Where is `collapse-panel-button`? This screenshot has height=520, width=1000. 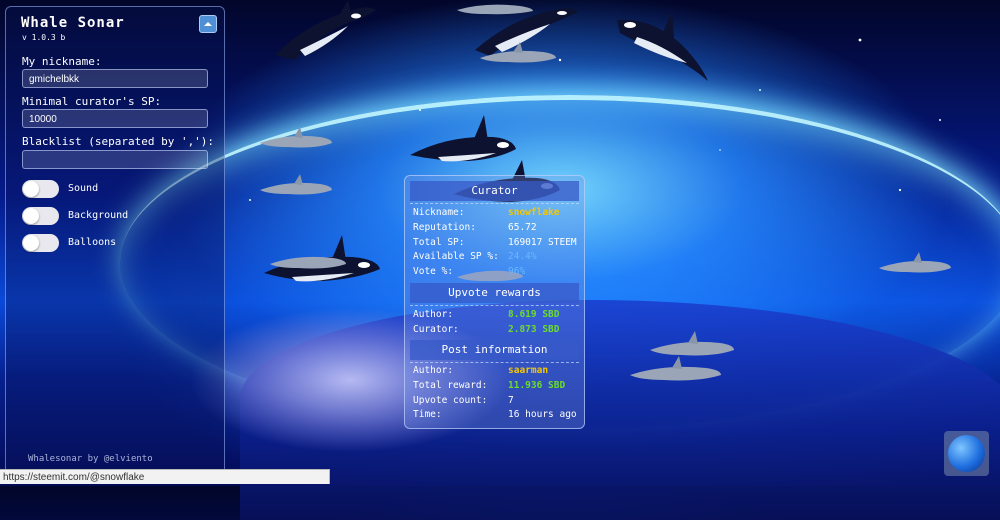
collapse-panel-button is located at coordinates (208, 24).